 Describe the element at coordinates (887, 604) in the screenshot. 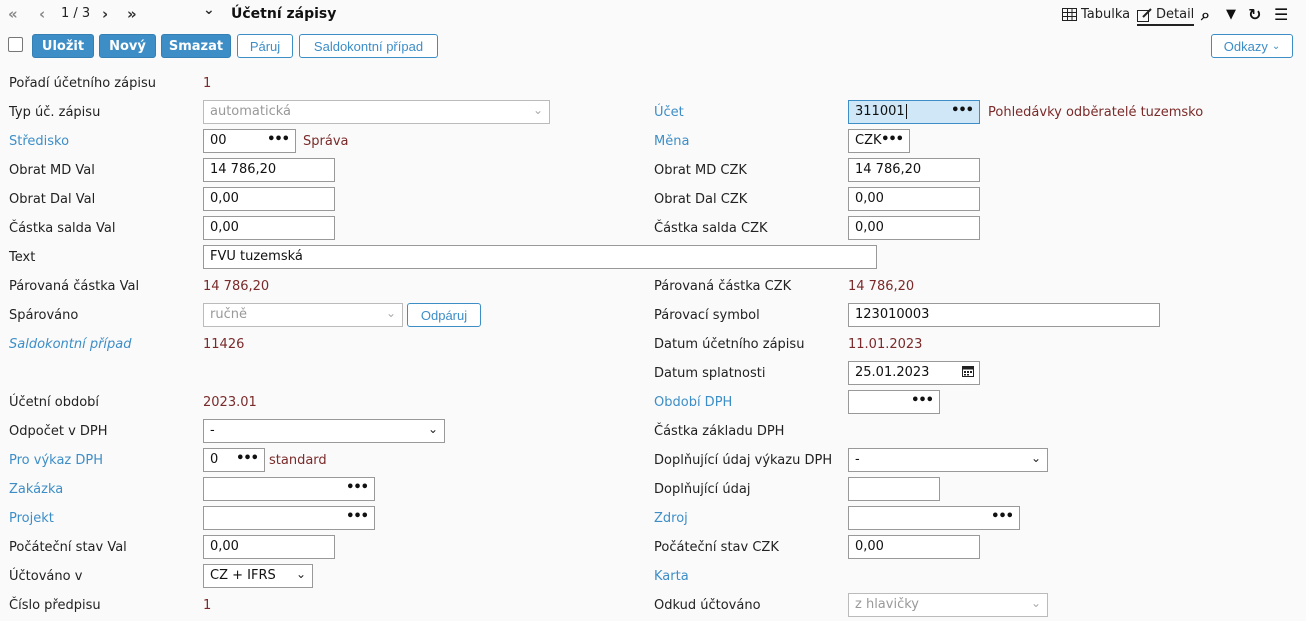

I see `odkud-value: z hlavičky` at that location.